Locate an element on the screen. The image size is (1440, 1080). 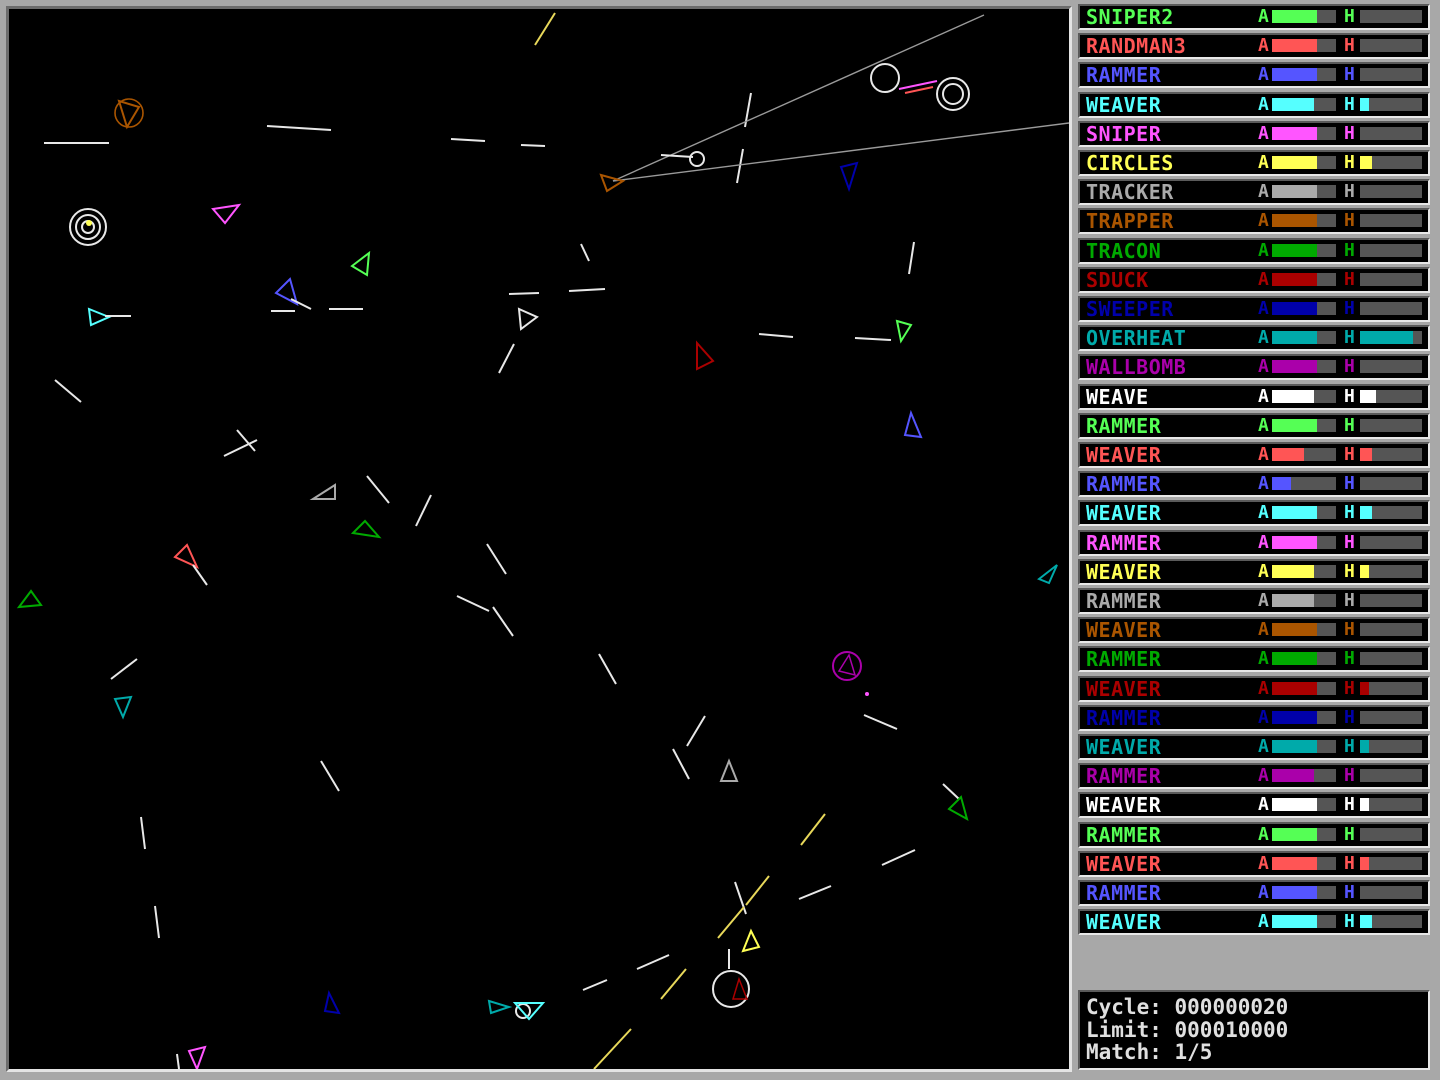
robot-status-row: WEAVE A H is located at coordinates (1254, 396).